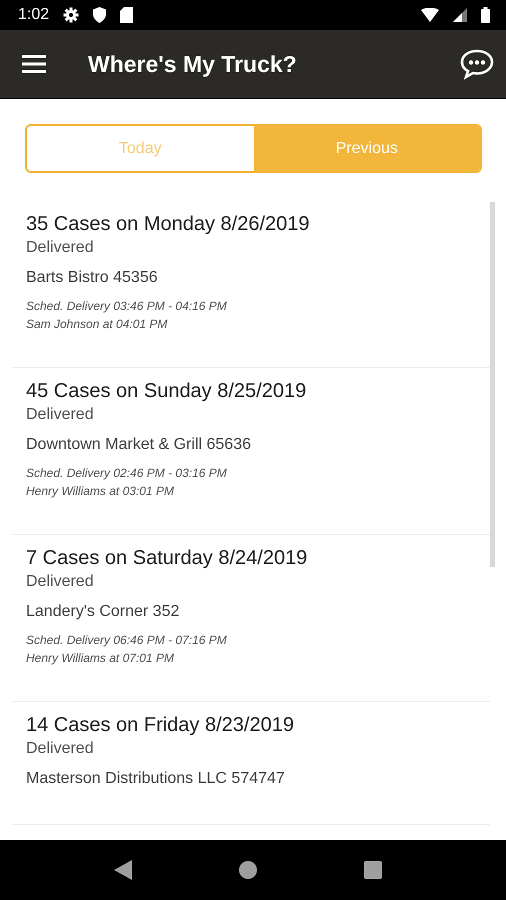 This screenshot has height=900, width=506. Describe the element at coordinates (477, 64) in the screenshot. I see `chat-button` at that location.